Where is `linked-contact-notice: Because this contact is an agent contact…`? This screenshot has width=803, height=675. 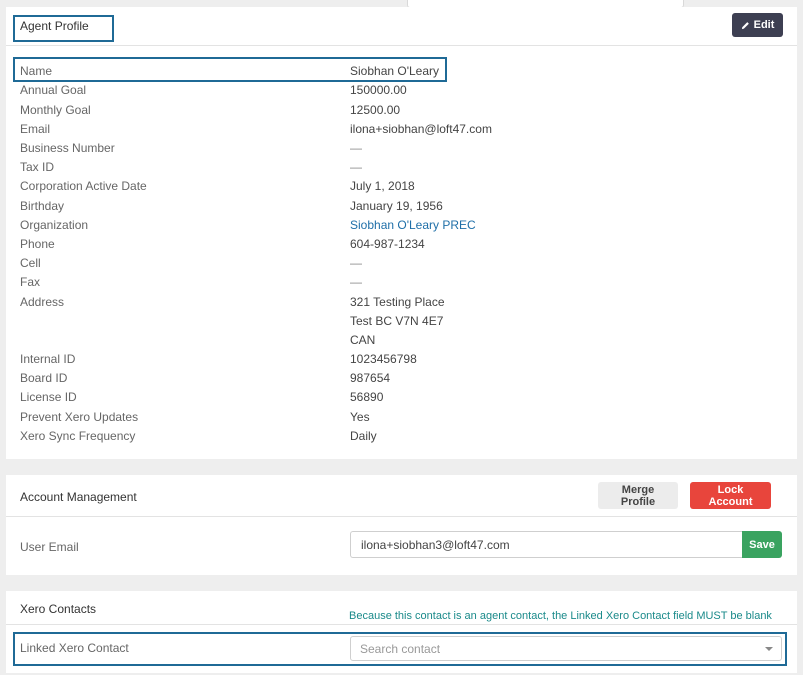
linked-contact-notice: Because this contact is an agent contact… is located at coordinates (560, 616).